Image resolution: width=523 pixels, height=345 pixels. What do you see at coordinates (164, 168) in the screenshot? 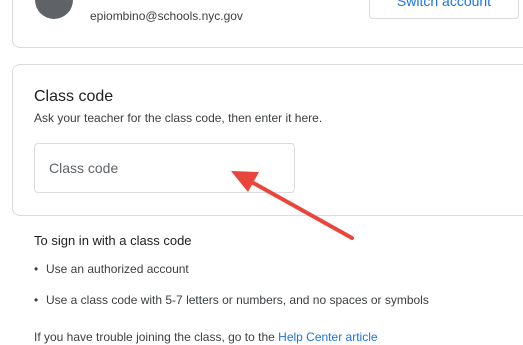
I see `class-code-input` at bounding box center [164, 168].